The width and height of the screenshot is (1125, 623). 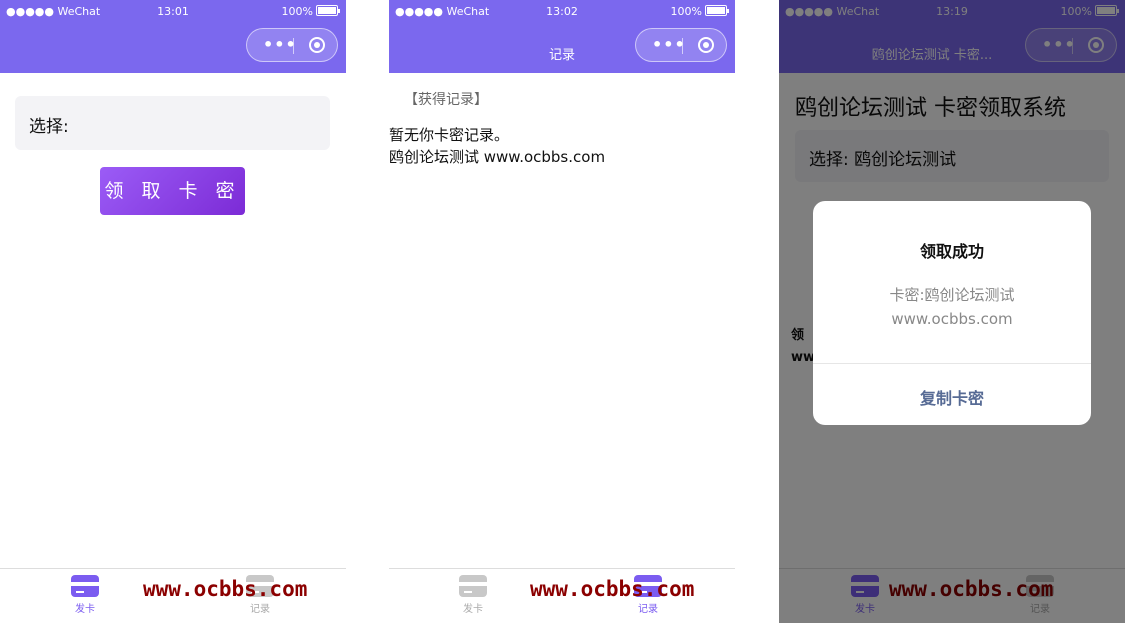 What do you see at coordinates (497, 157) in the screenshot?
I see `site-text: 鸥创论坛测试 www.ocbbs.com` at bounding box center [497, 157].